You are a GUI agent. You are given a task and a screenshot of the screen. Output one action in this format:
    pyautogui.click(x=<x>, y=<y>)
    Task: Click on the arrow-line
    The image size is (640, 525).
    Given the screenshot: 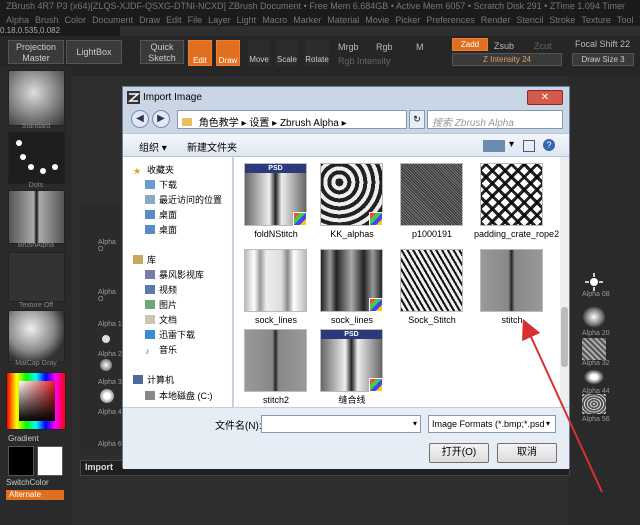 What is the action you would take?
    pyautogui.click(x=562, y=405)
    